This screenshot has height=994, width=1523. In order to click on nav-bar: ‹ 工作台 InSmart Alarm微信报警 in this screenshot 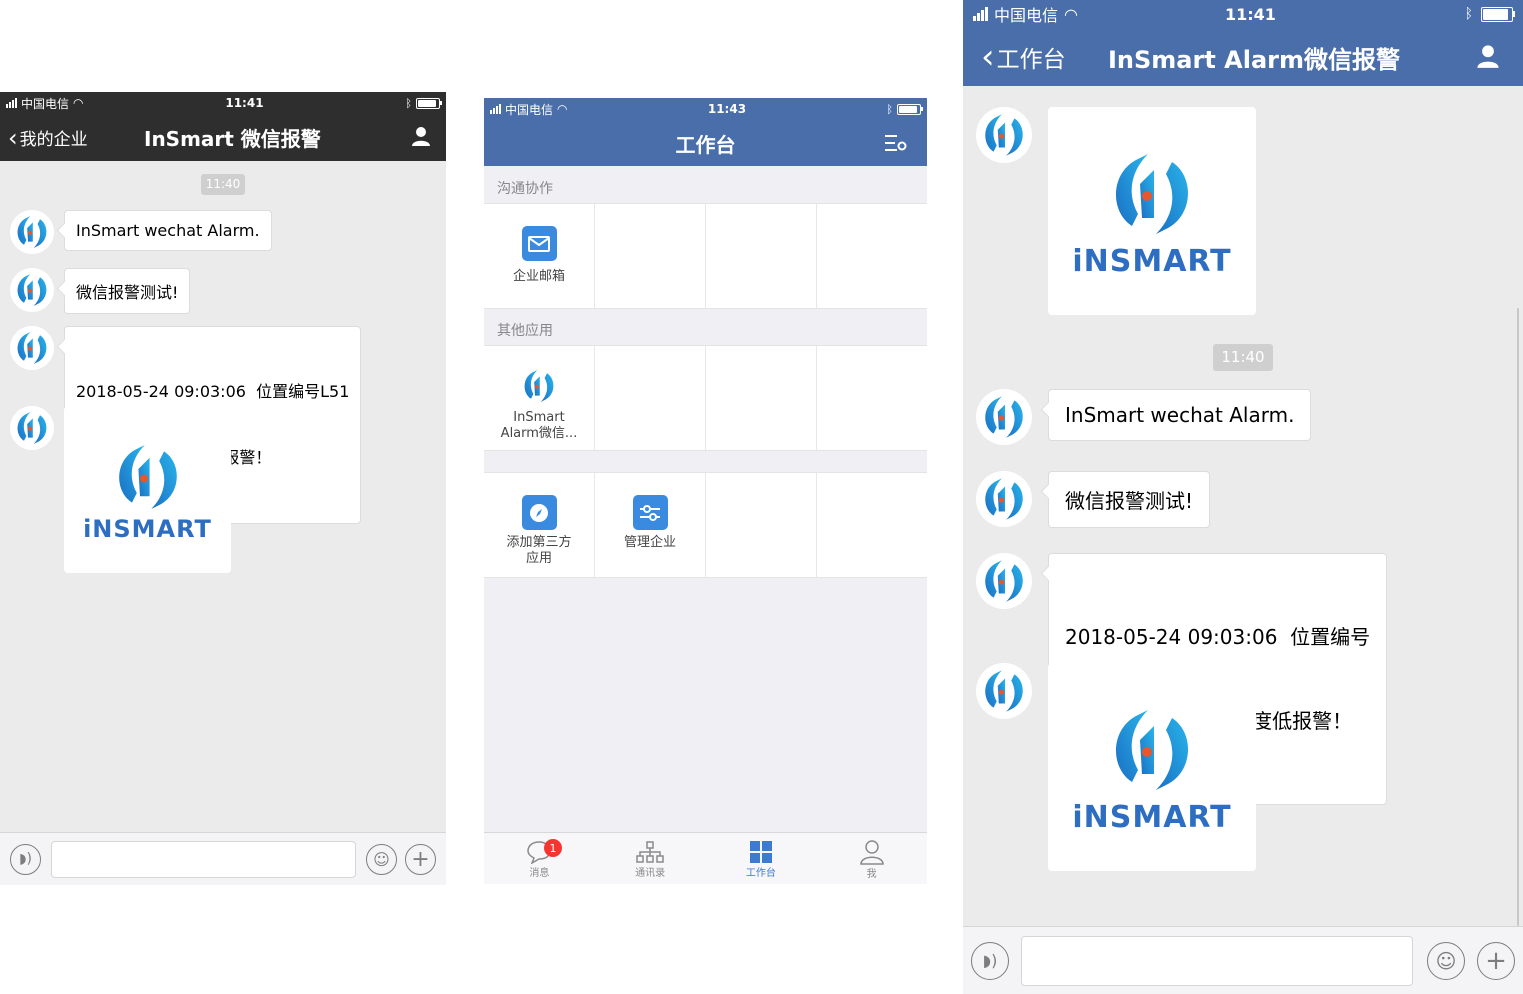, I will do `click(1243, 57)`.